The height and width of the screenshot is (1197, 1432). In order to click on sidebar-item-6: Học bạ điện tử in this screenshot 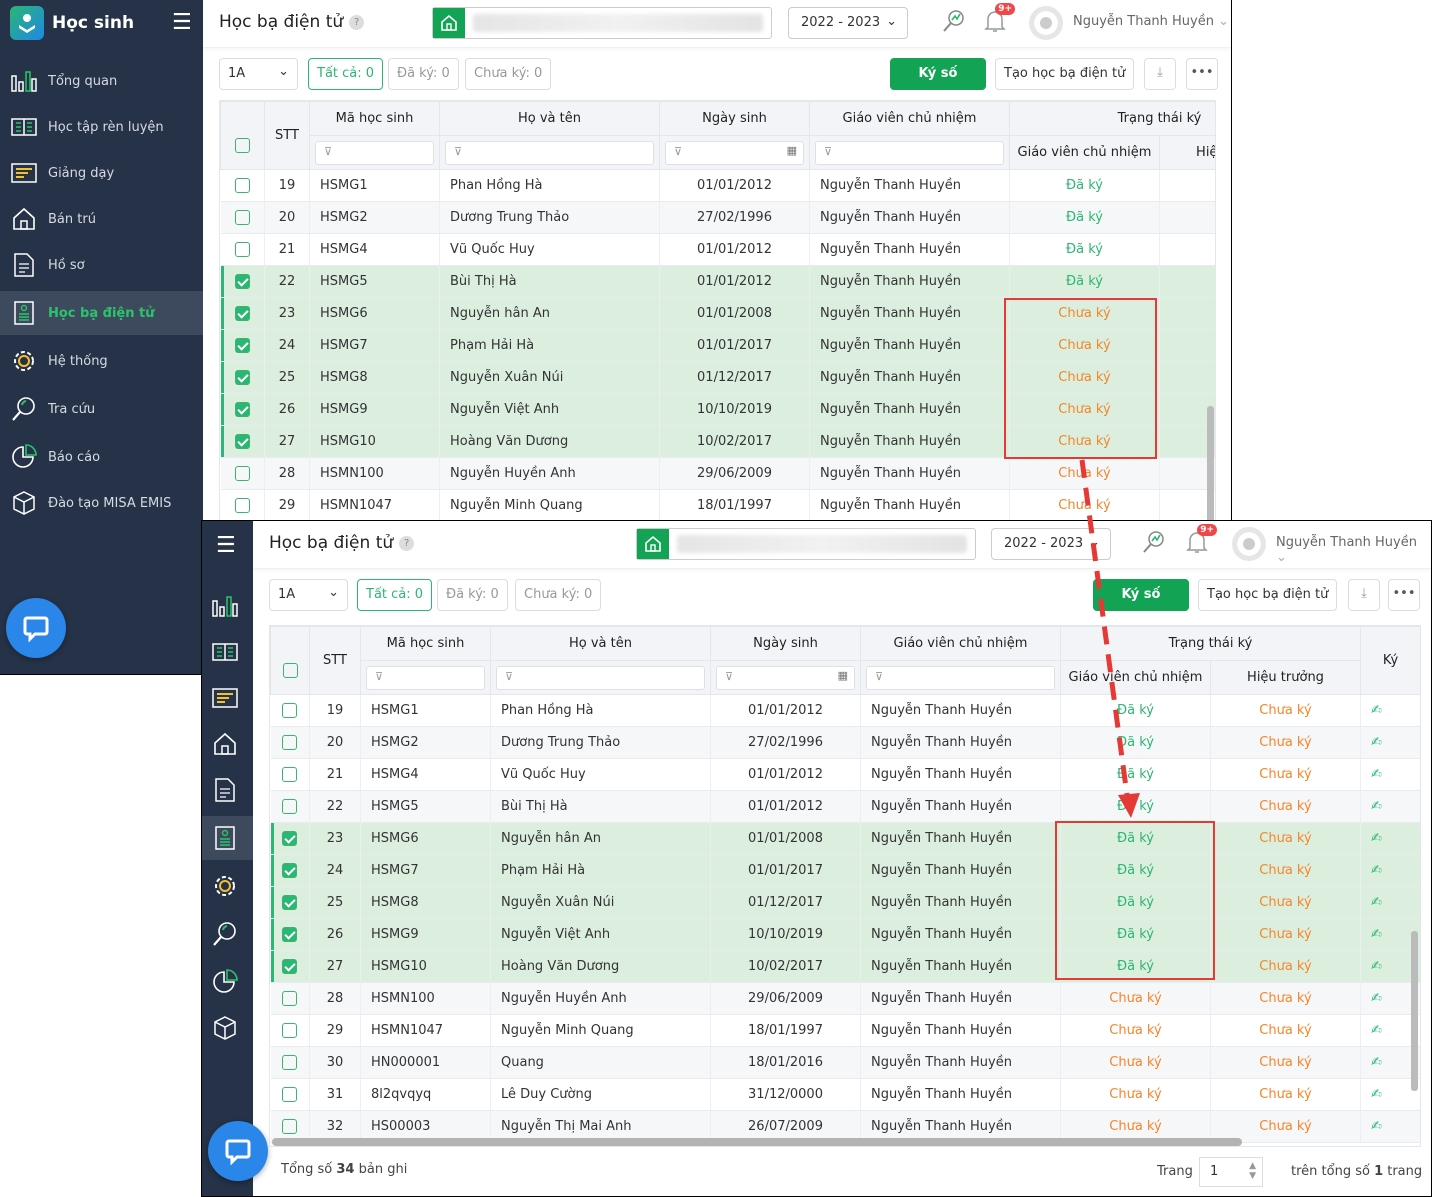, I will do `click(101, 313)`.